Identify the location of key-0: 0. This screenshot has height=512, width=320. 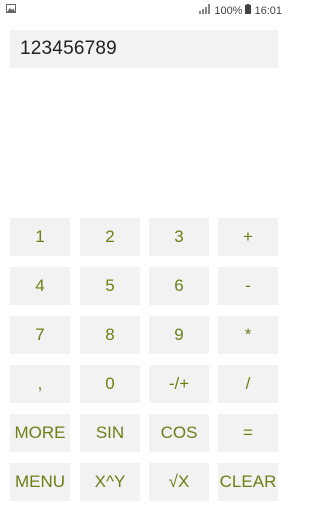
(110, 384).